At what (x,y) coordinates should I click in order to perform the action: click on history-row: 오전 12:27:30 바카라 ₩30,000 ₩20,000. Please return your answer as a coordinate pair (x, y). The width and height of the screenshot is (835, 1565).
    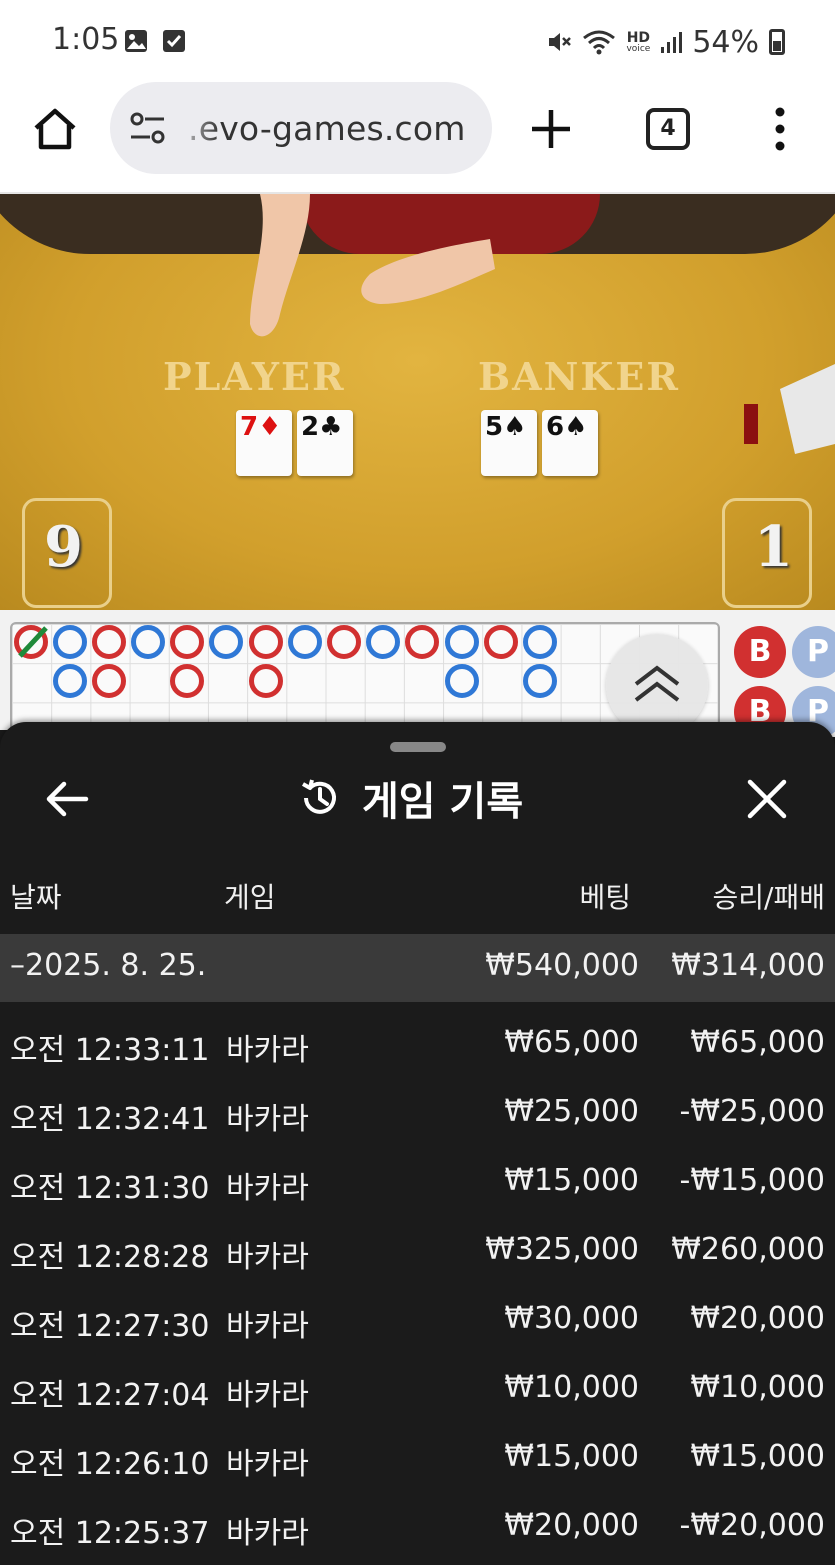
    Looking at the image, I should click on (417, 1318).